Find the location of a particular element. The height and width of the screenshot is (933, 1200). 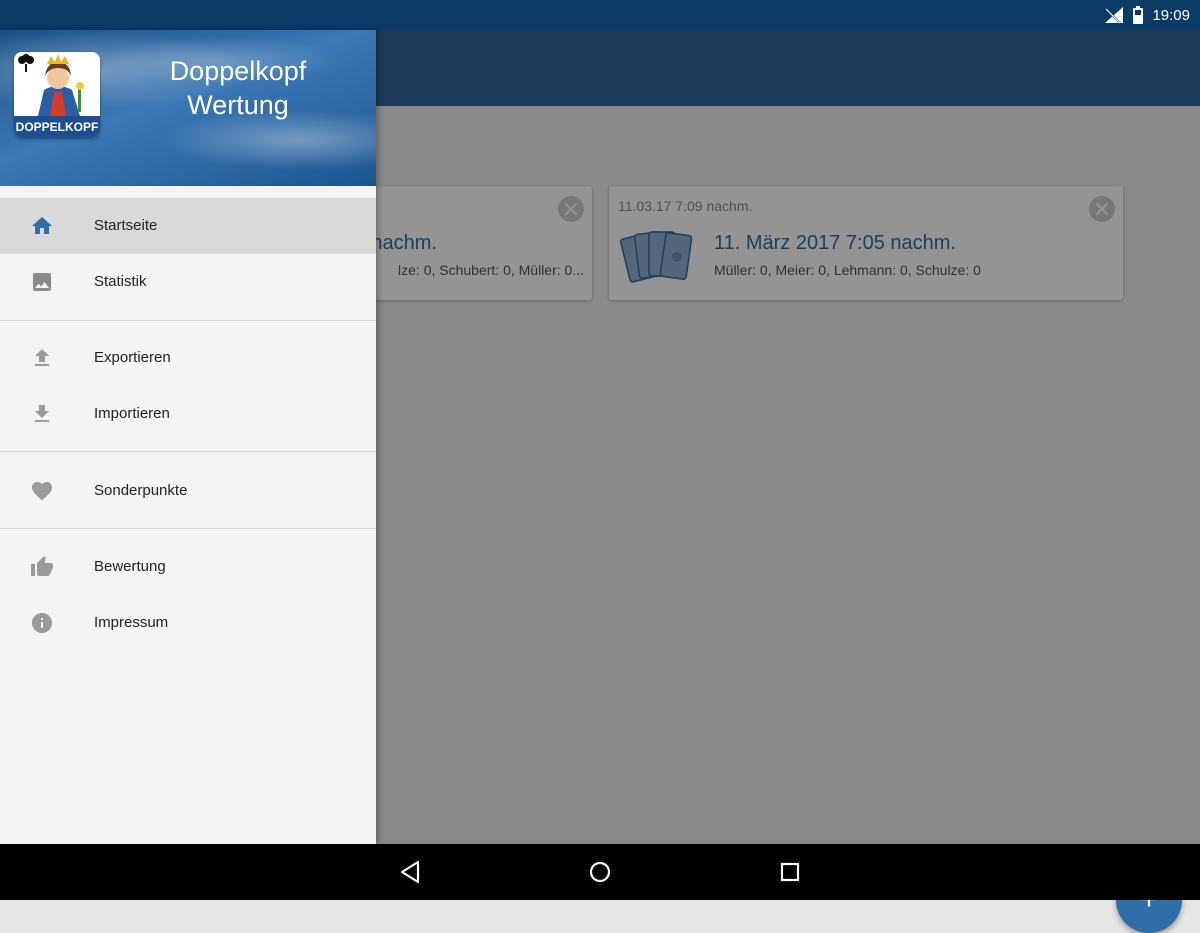

menu-item-label: Startseite is located at coordinates (126, 225).